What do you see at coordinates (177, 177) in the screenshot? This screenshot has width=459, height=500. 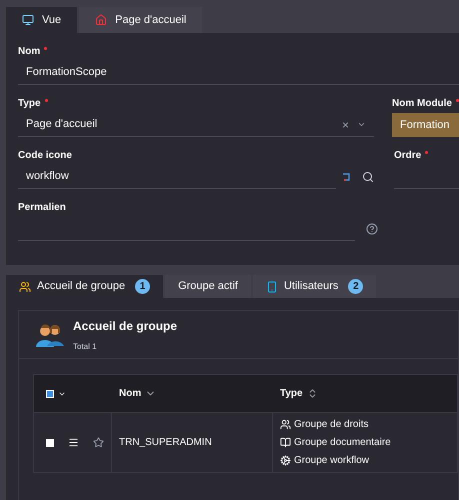 I see `text-field: workflow` at bounding box center [177, 177].